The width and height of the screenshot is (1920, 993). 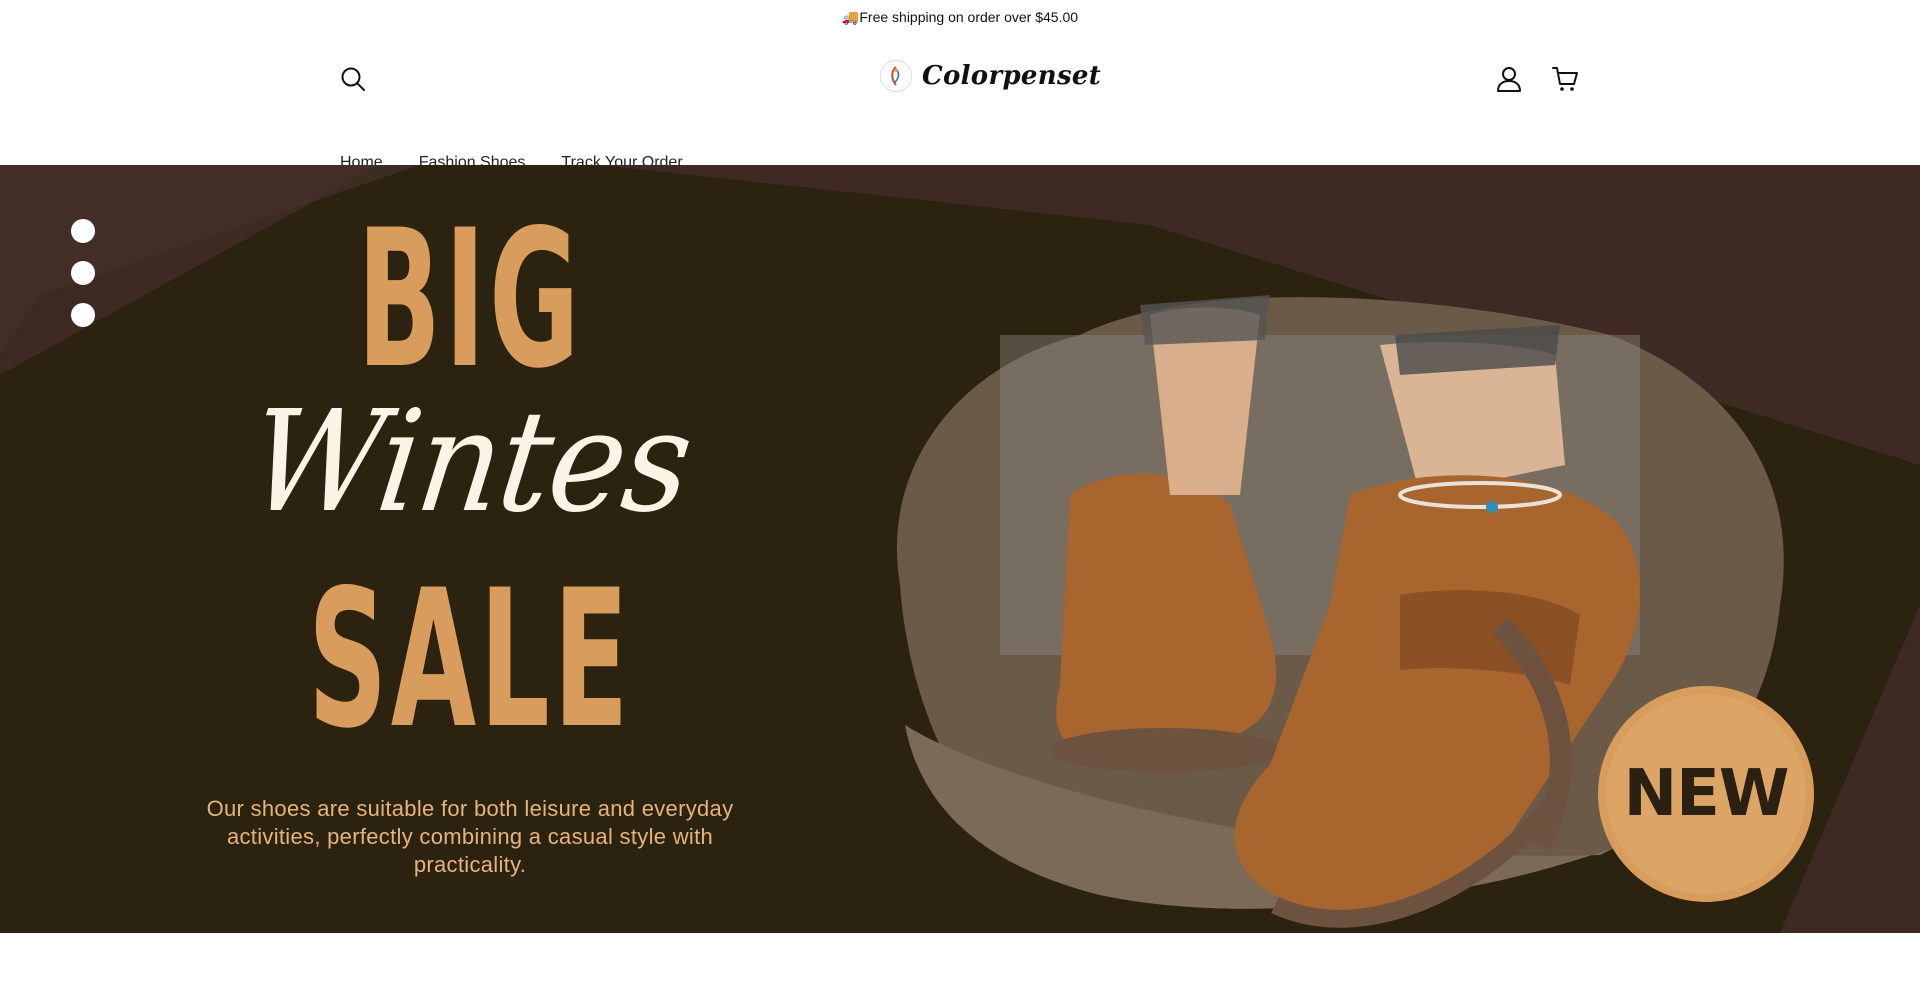 I want to click on headline-sale: SALE, so click(x=470, y=659).